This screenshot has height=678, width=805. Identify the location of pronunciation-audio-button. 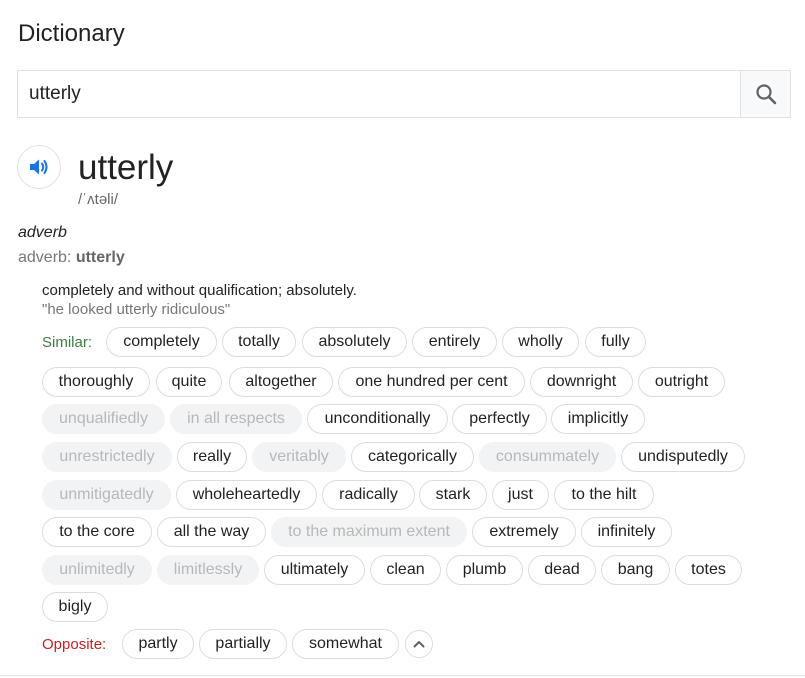
(39, 167).